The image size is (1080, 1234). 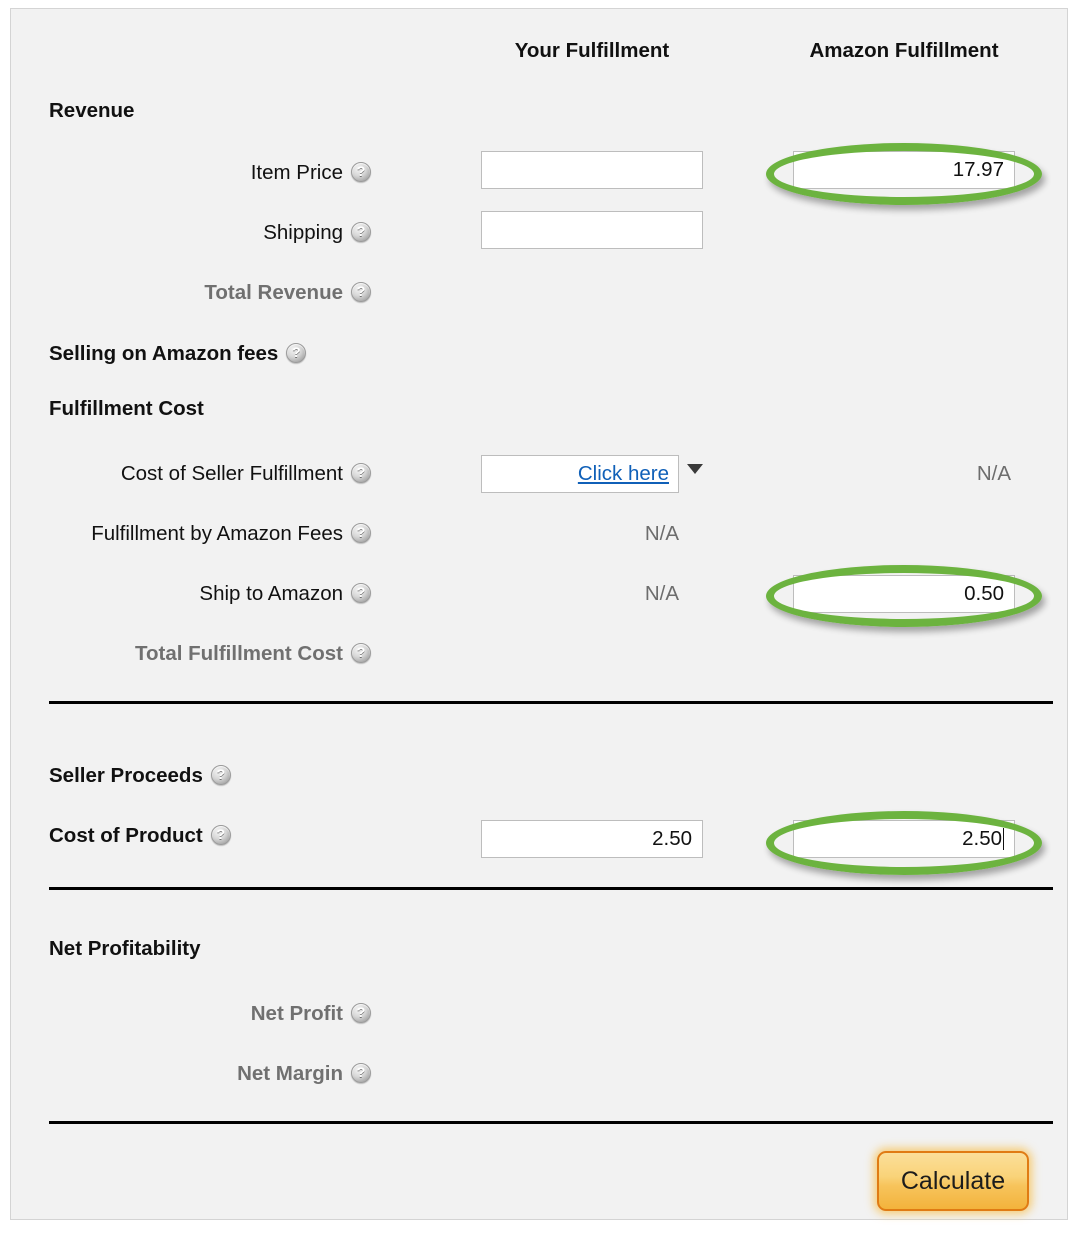 I want to click on calculate-button: Calculate, so click(x=953, y=1181).